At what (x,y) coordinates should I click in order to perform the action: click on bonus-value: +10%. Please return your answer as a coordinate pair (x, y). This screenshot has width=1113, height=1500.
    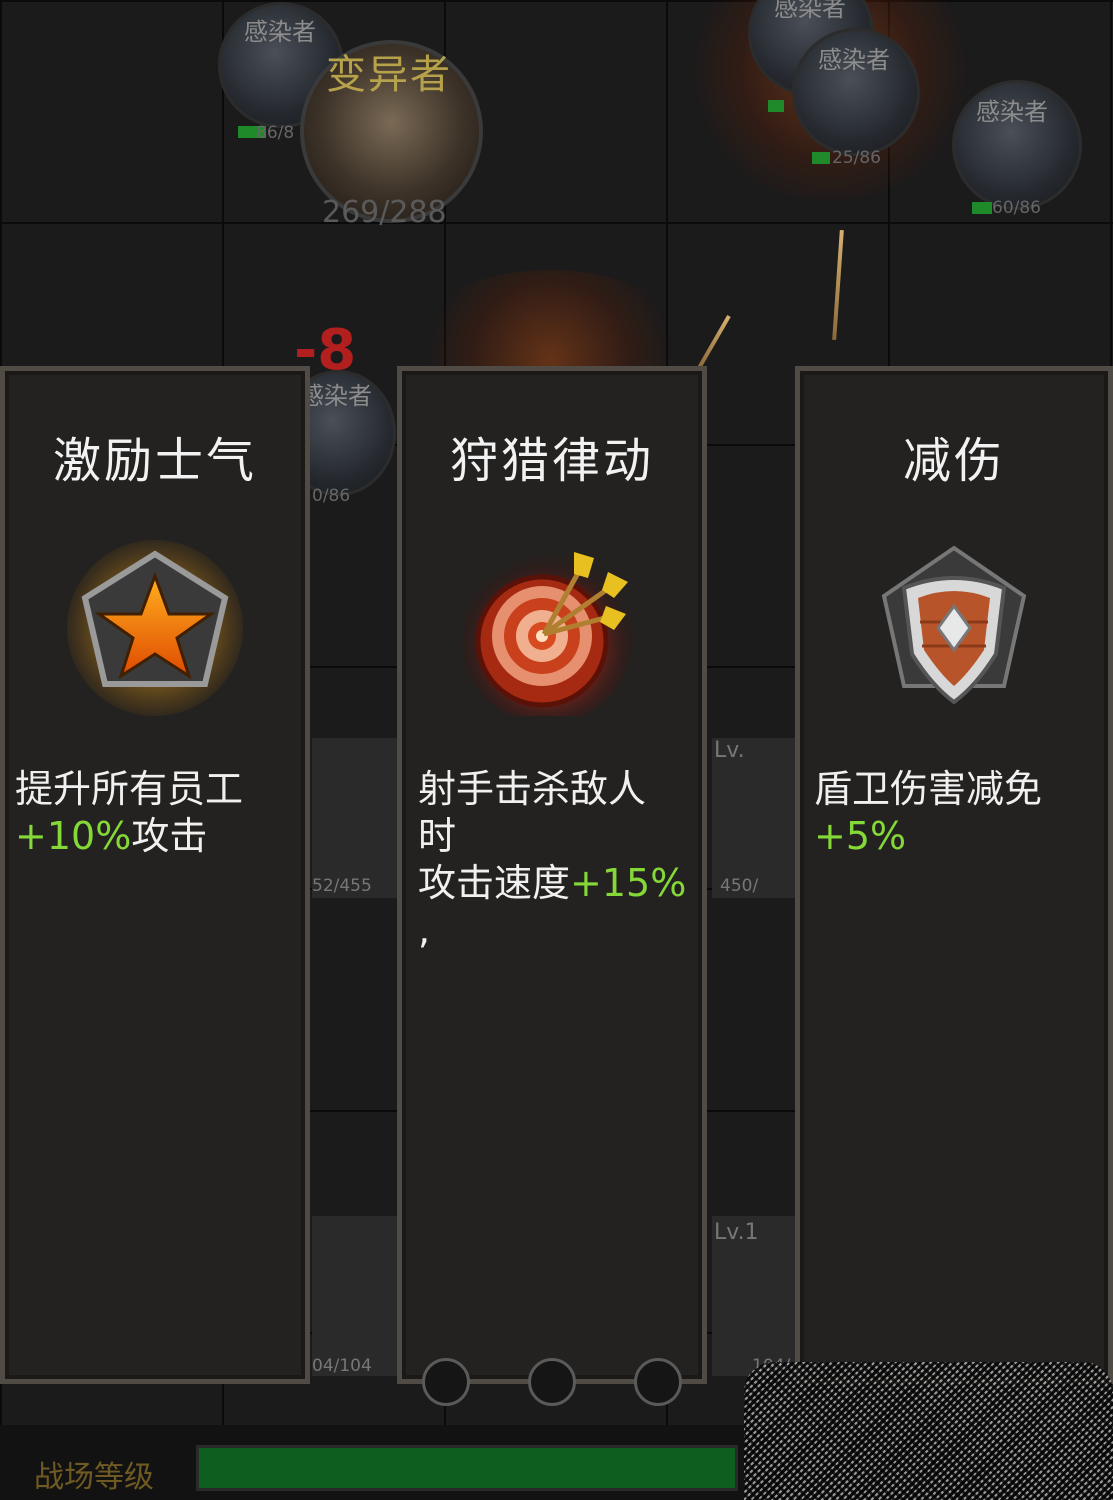
    Looking at the image, I should click on (73, 836).